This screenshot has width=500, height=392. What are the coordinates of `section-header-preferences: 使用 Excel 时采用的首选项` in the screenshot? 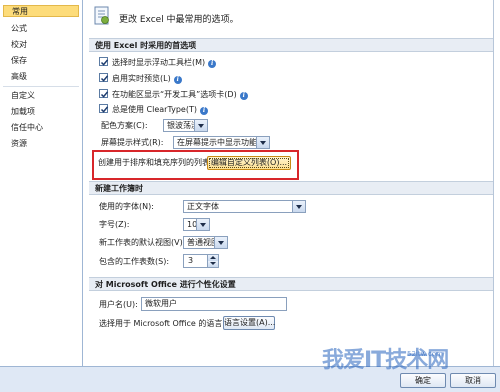 It's located at (291, 45).